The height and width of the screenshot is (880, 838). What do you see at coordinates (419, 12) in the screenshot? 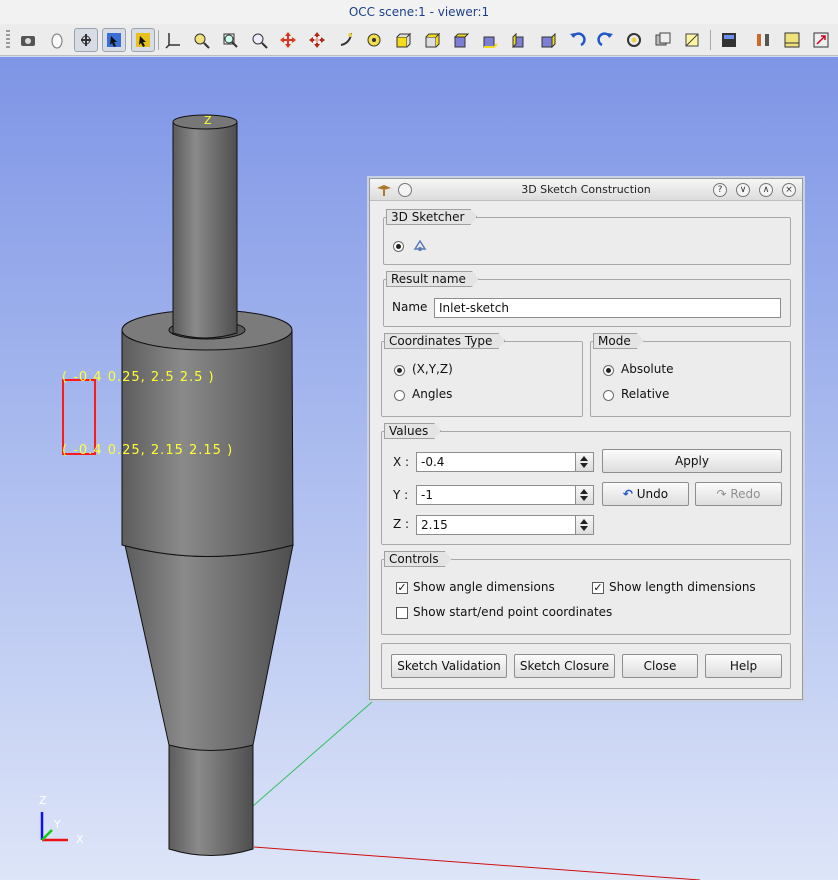
I see `window-title: OCC scene:1 - viewer:1` at bounding box center [419, 12].